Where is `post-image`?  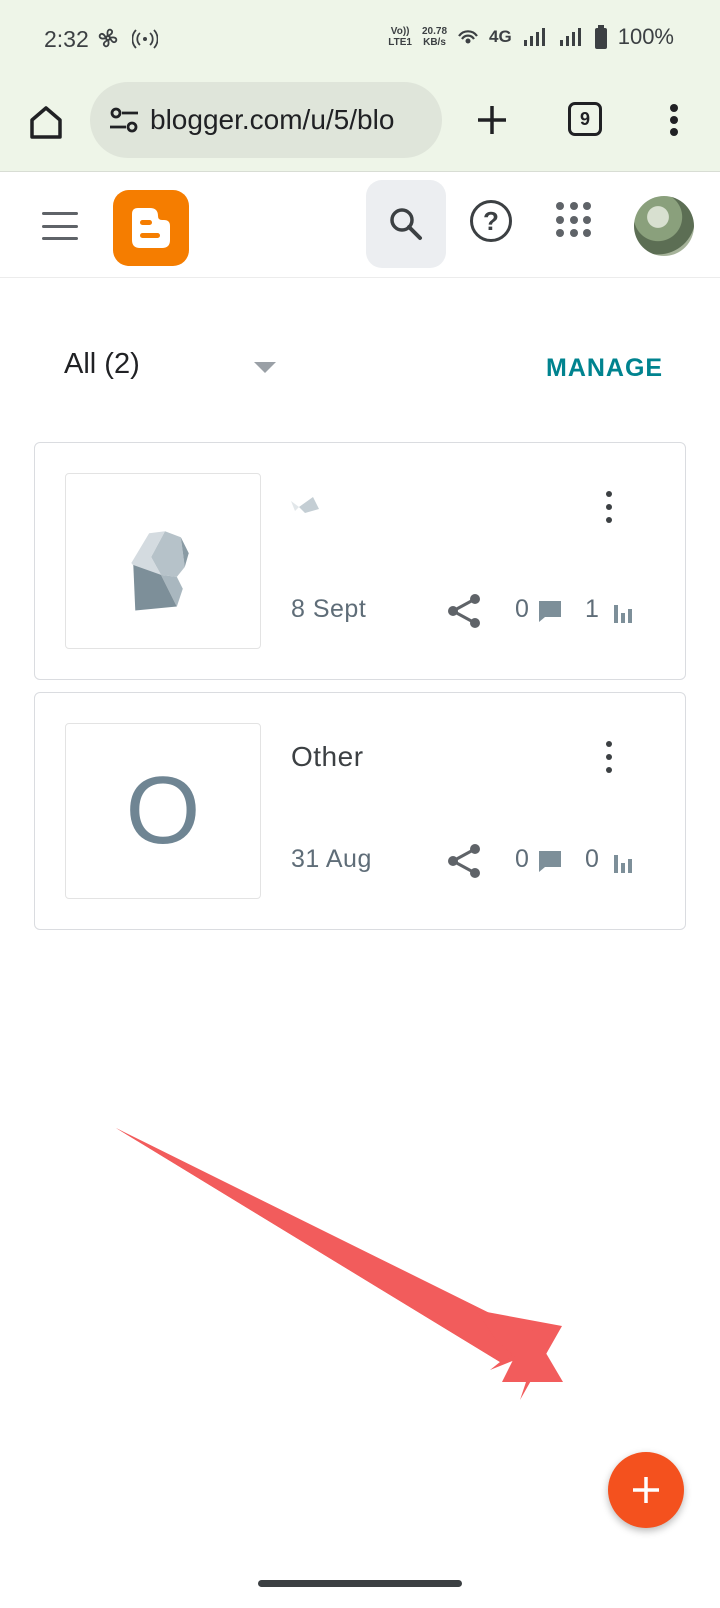
post-image is located at coordinates (160, 571).